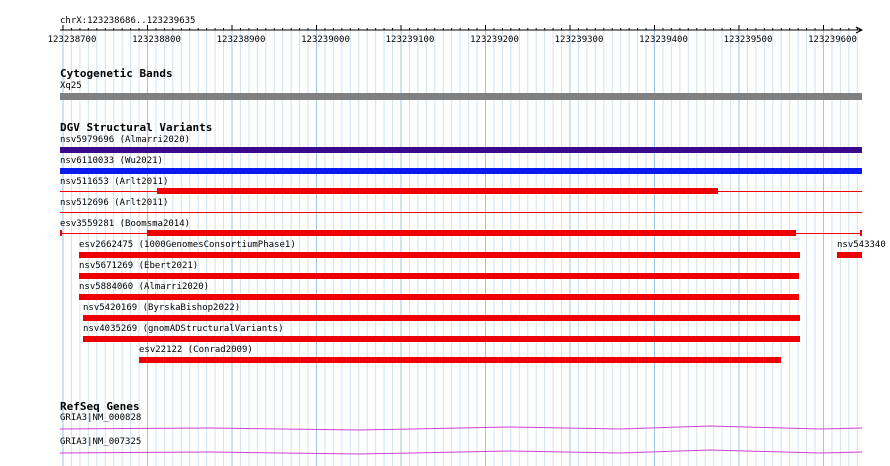 The height and width of the screenshot is (466, 890). Describe the element at coordinates (162, 308) in the screenshot. I see `variant-label: nsv5420169 (ByrskaBishop2022)` at that location.